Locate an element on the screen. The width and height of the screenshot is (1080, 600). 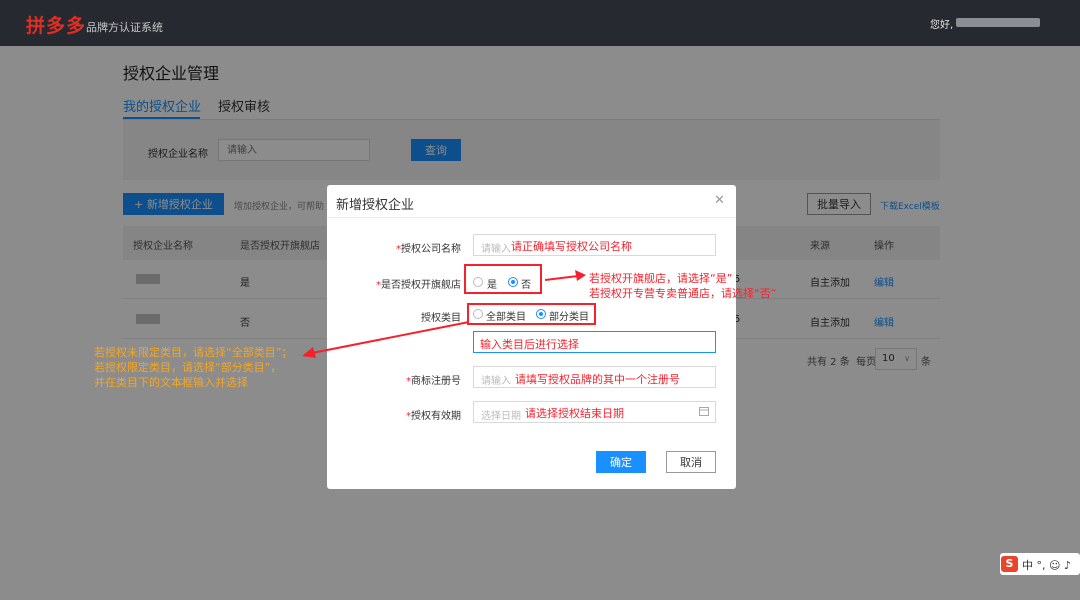
calendar-icon is located at coordinates (704, 411).